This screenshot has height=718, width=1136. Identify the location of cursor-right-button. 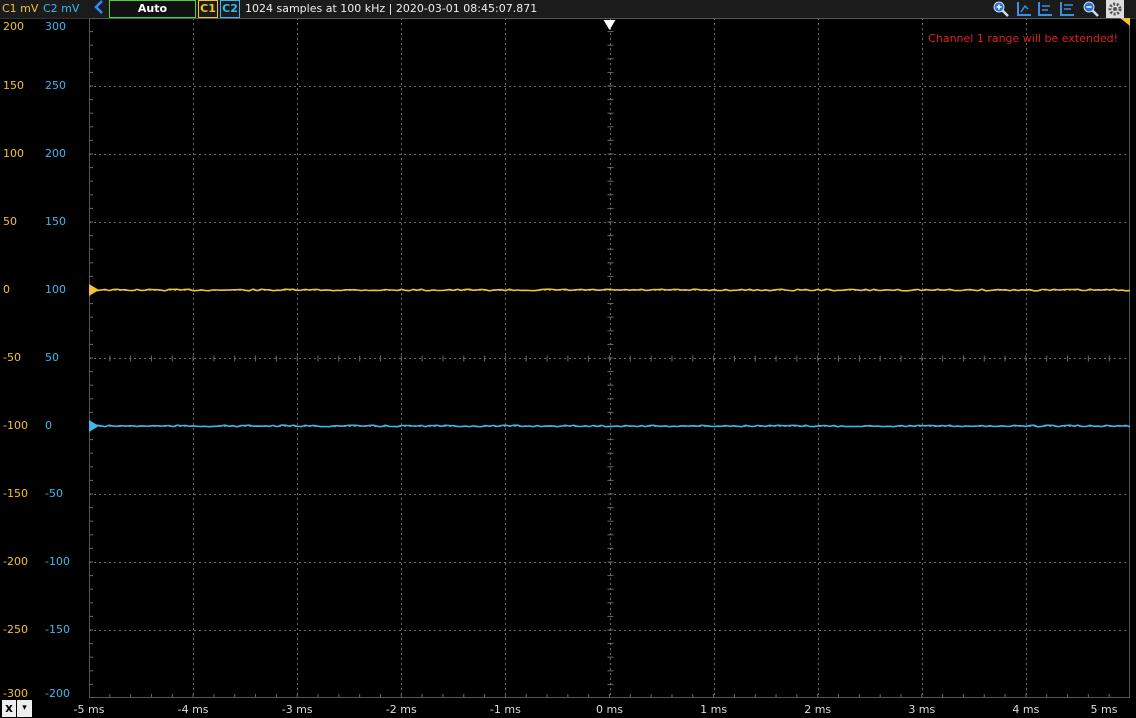
(1067, 9).